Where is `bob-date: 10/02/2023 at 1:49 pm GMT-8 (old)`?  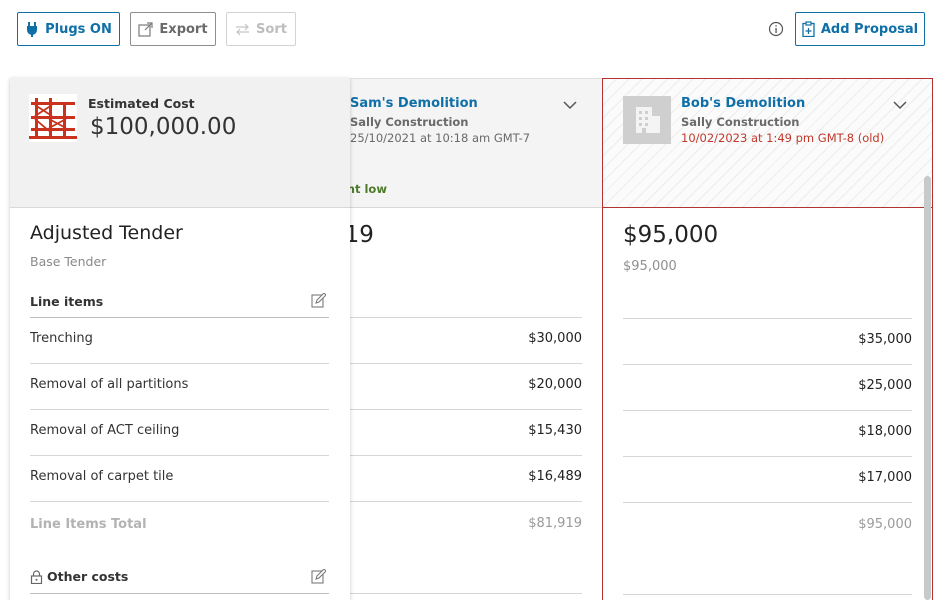
bob-date: 10/02/2023 at 1:49 pm GMT-8 (old) is located at coordinates (783, 138).